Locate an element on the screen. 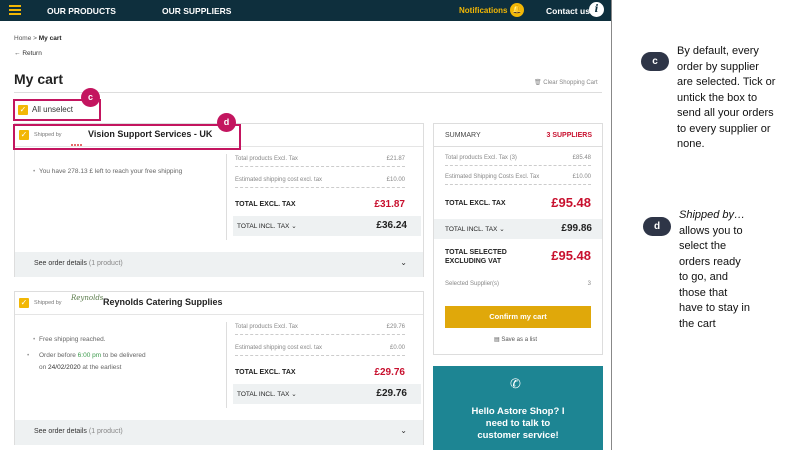  summary-header: SUMMARY 3 SUPPLIERS is located at coordinates (518, 135).